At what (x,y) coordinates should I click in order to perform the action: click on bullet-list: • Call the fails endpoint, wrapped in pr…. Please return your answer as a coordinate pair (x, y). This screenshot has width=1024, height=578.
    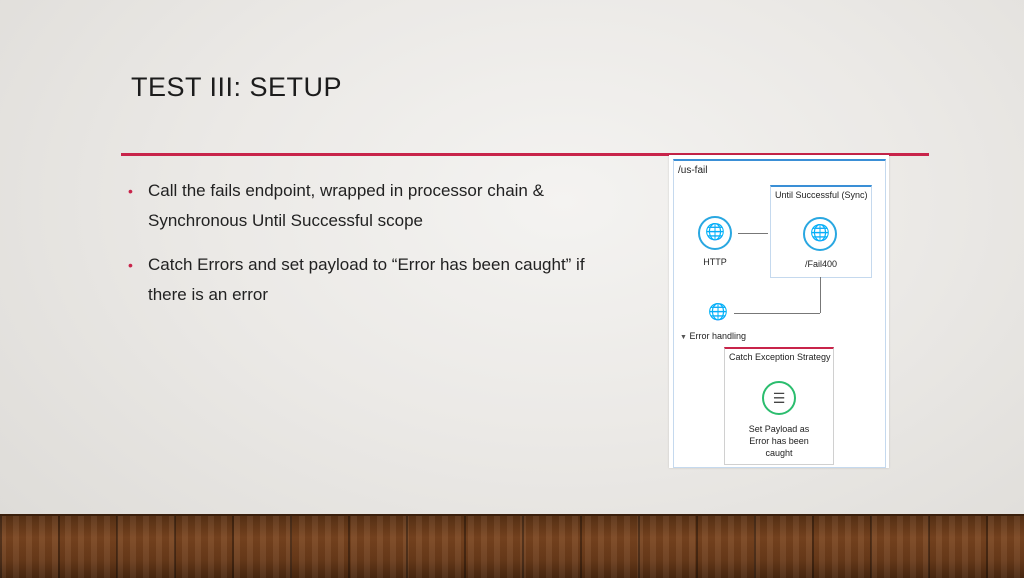
    Looking at the image, I should click on (361, 250).